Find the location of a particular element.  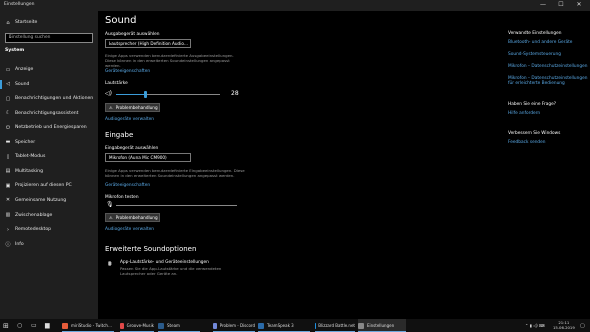

sidebar-item-display: ▭ Anzeige is located at coordinates (49, 69).